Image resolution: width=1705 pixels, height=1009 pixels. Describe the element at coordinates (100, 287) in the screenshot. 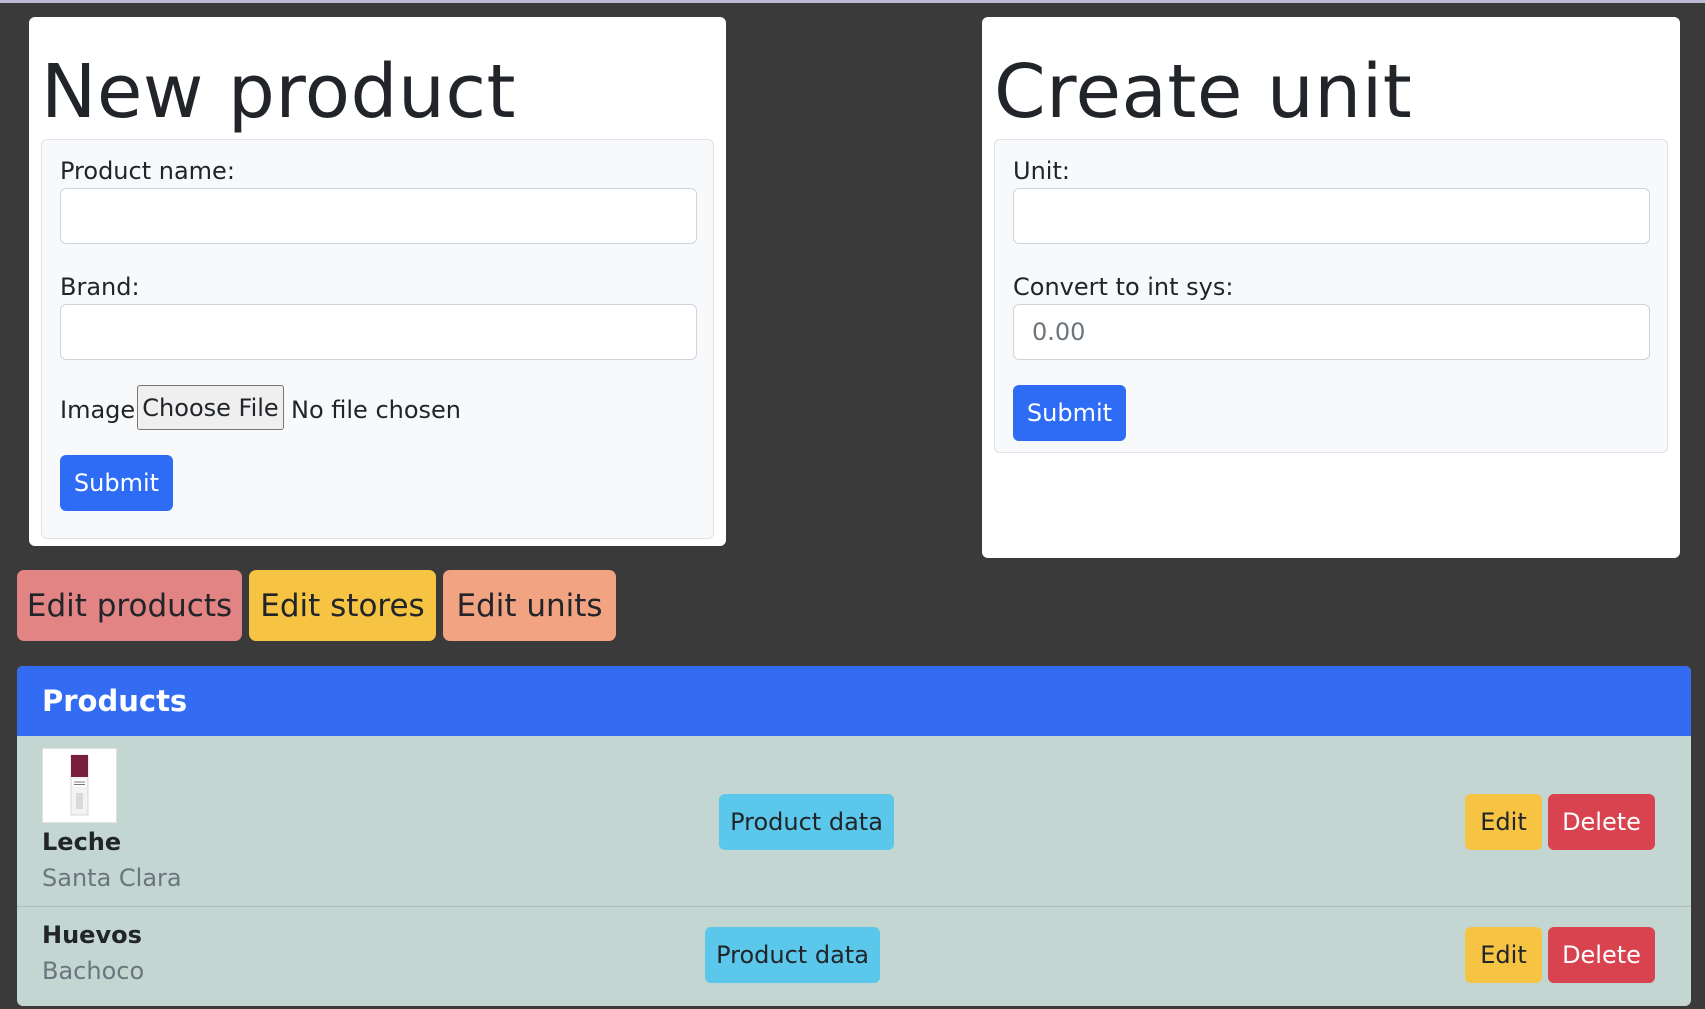

I see `brand-label: Brand:` at that location.